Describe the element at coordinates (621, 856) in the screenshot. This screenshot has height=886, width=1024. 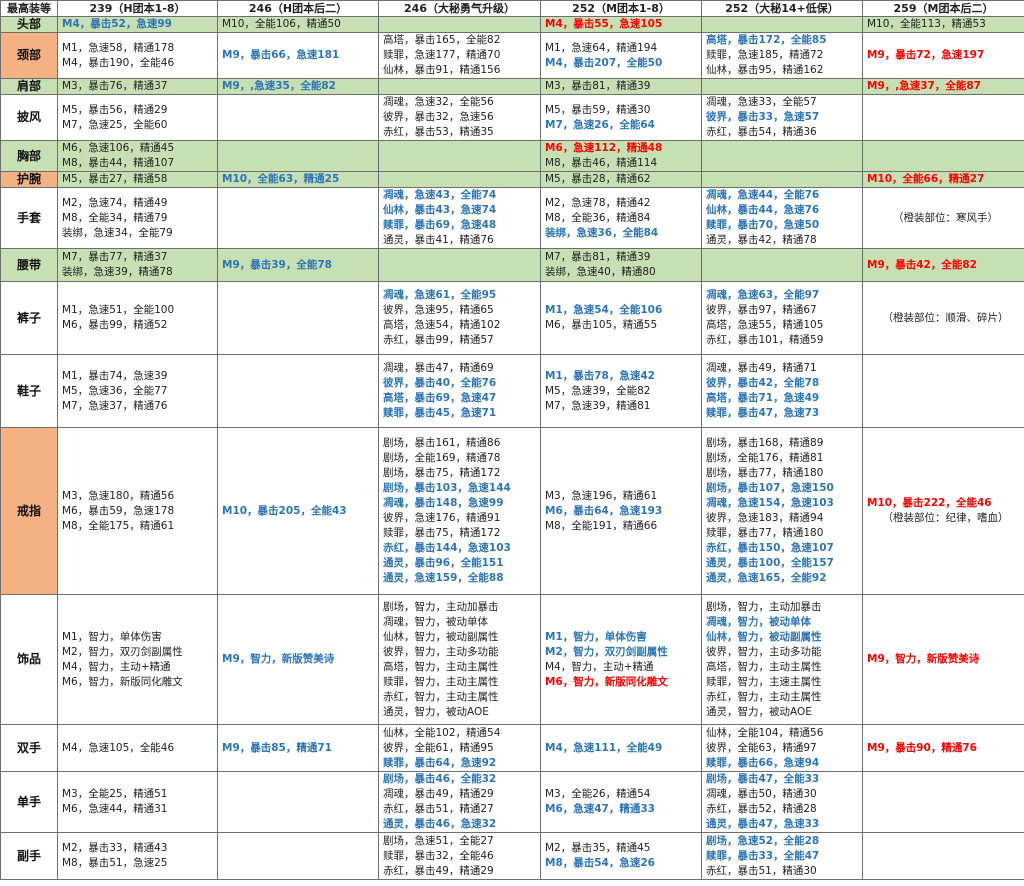
I see `gear-cell-col-252m: M2，暴击35，精通45 M8，暴击54，急速26` at that location.